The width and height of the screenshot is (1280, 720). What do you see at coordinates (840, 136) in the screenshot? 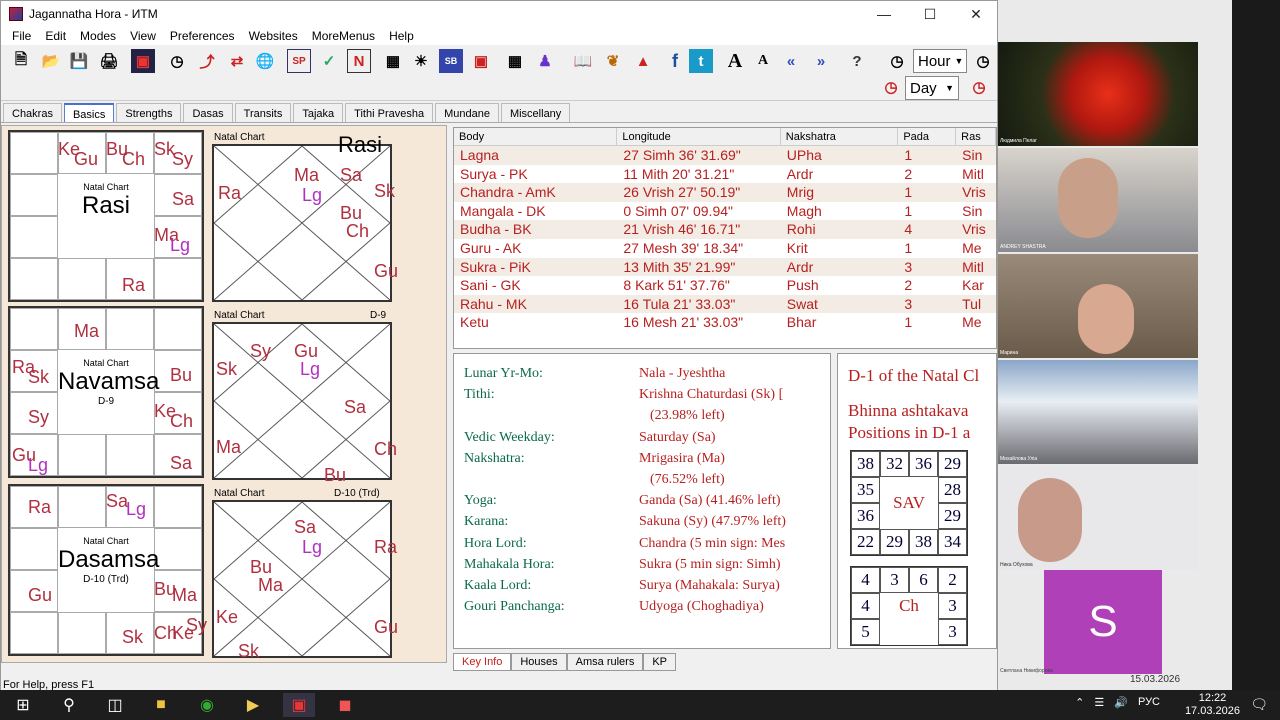
I see `col-header-nakshatra: Nakshatra` at bounding box center [840, 136].